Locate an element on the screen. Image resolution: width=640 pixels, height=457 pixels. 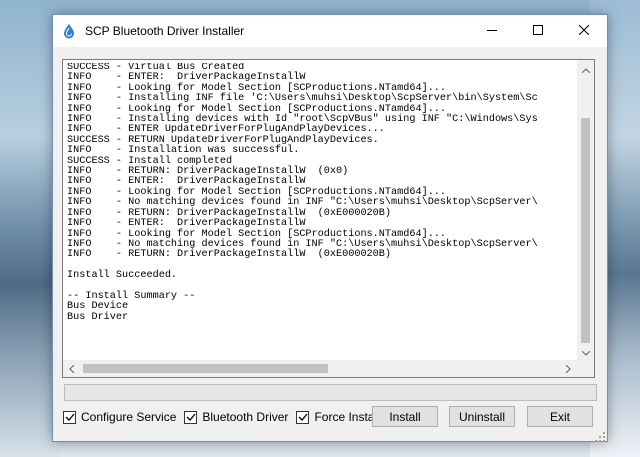
exit-button: Exit is located at coordinates (560, 416).